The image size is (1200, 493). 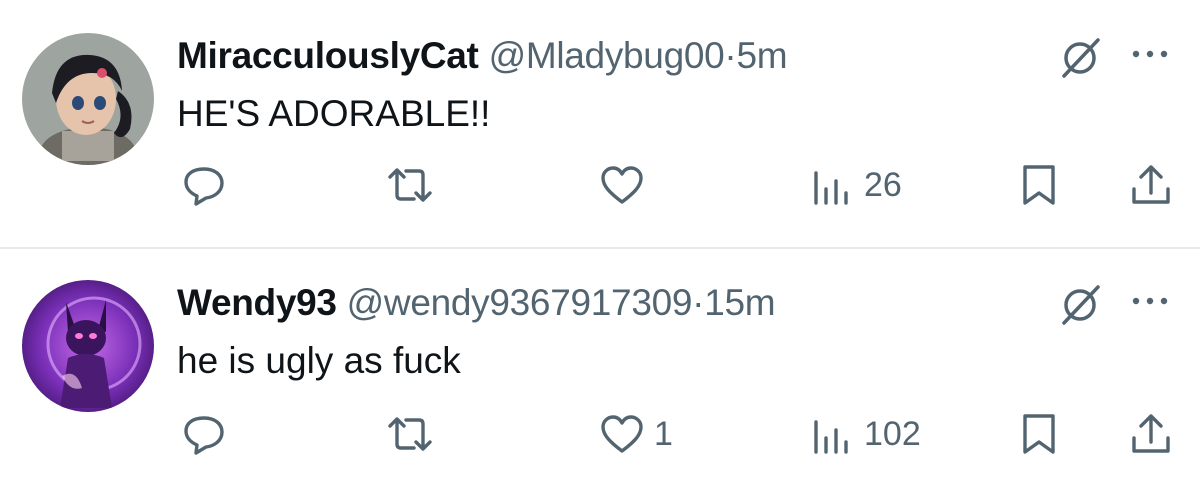 I want to click on tweet-text: he is ugly as fuck, so click(x=319, y=360).